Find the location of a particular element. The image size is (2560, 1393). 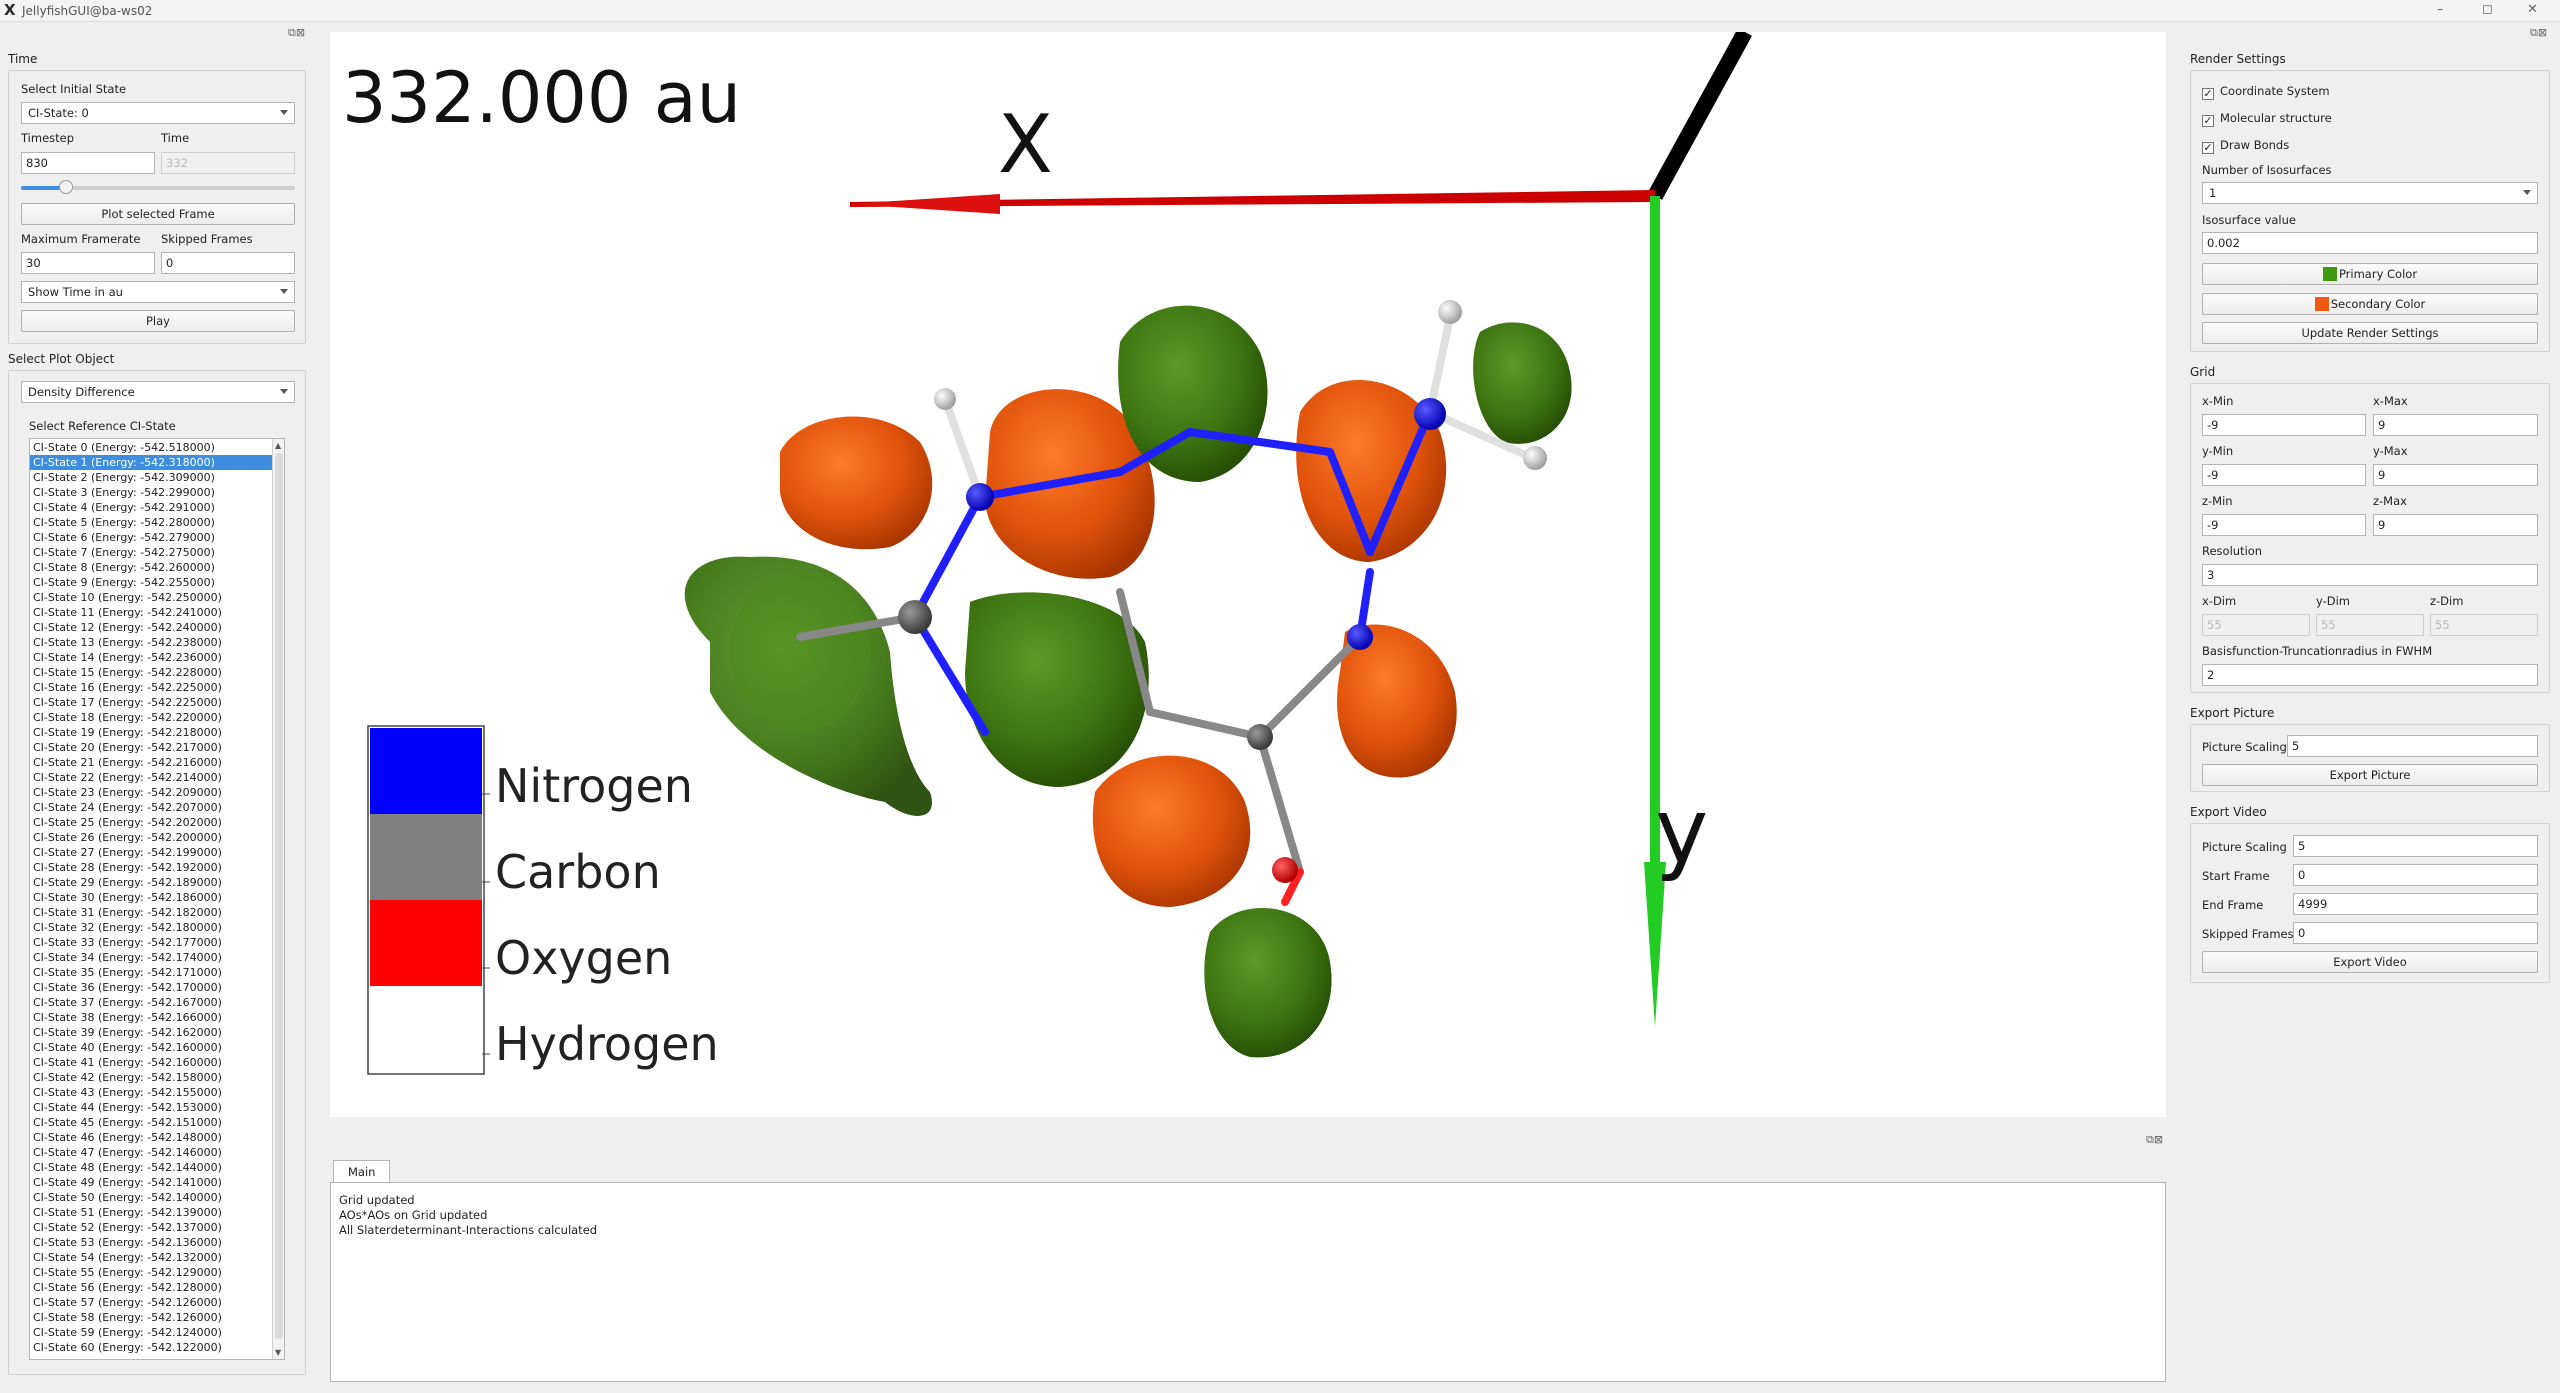

video-picture-scaling-input is located at coordinates (2415, 846).